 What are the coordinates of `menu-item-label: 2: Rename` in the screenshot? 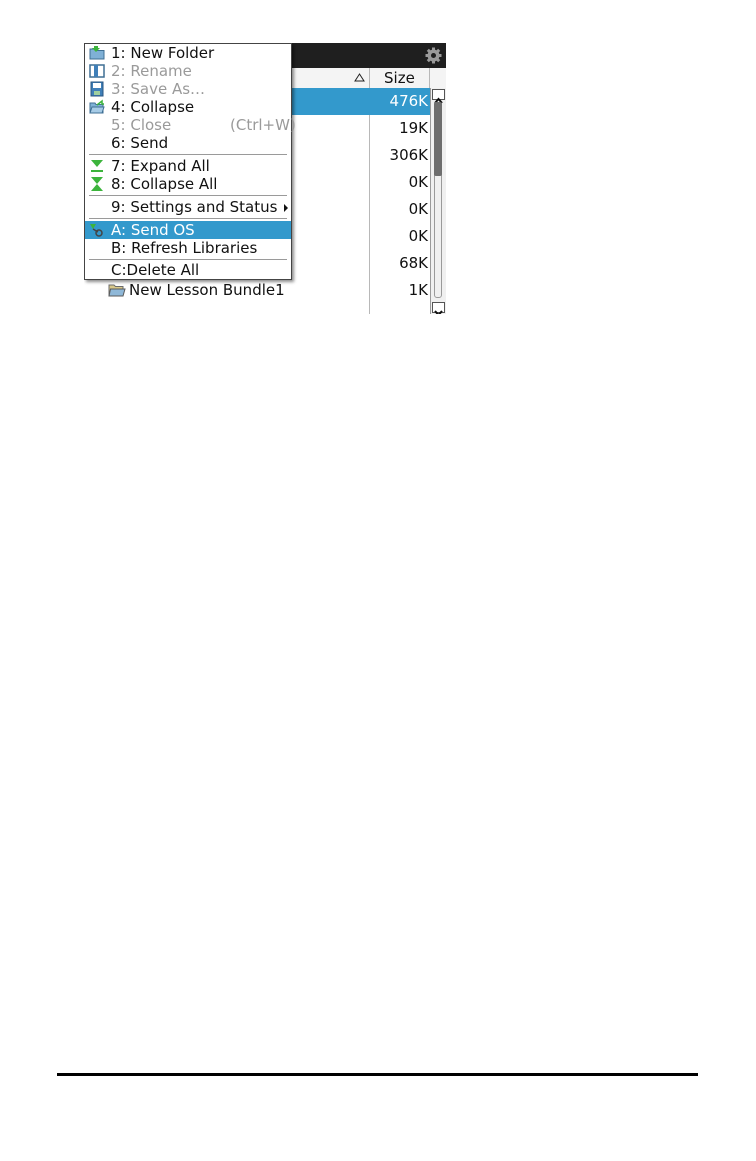 It's located at (151, 71).